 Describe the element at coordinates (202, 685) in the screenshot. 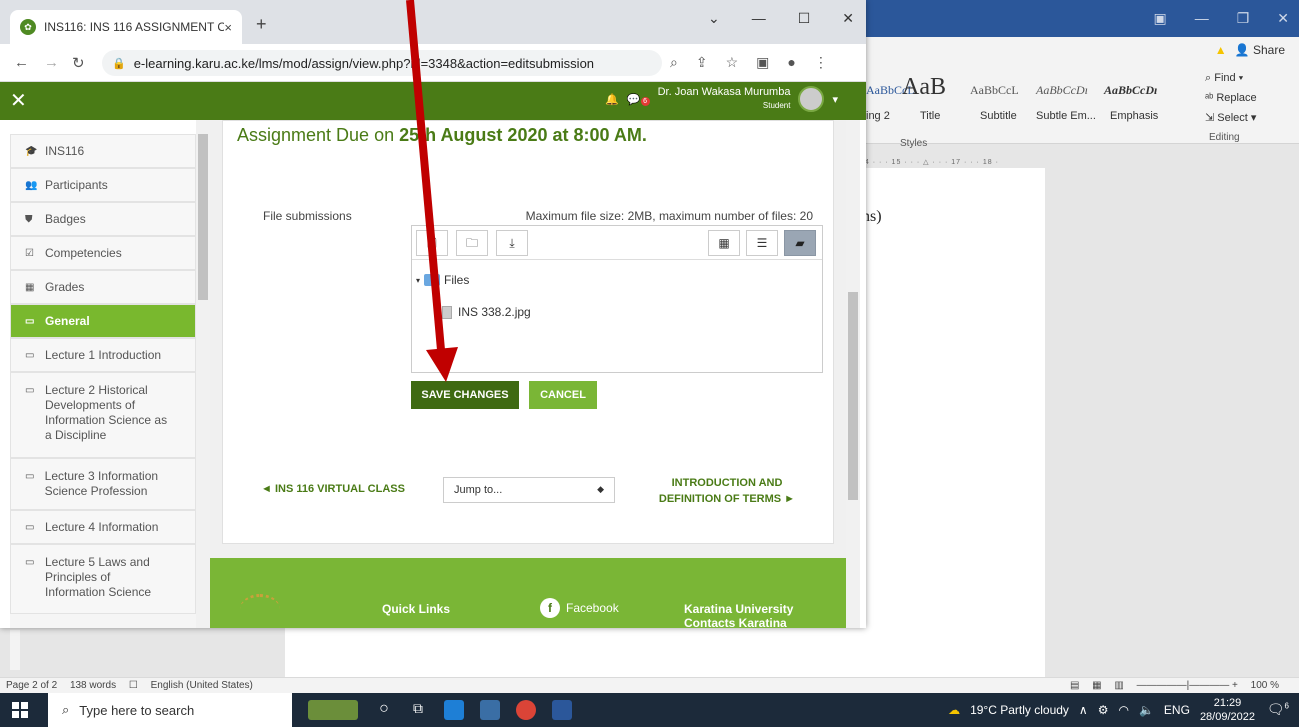

I see `language-status: English (United States)` at that location.